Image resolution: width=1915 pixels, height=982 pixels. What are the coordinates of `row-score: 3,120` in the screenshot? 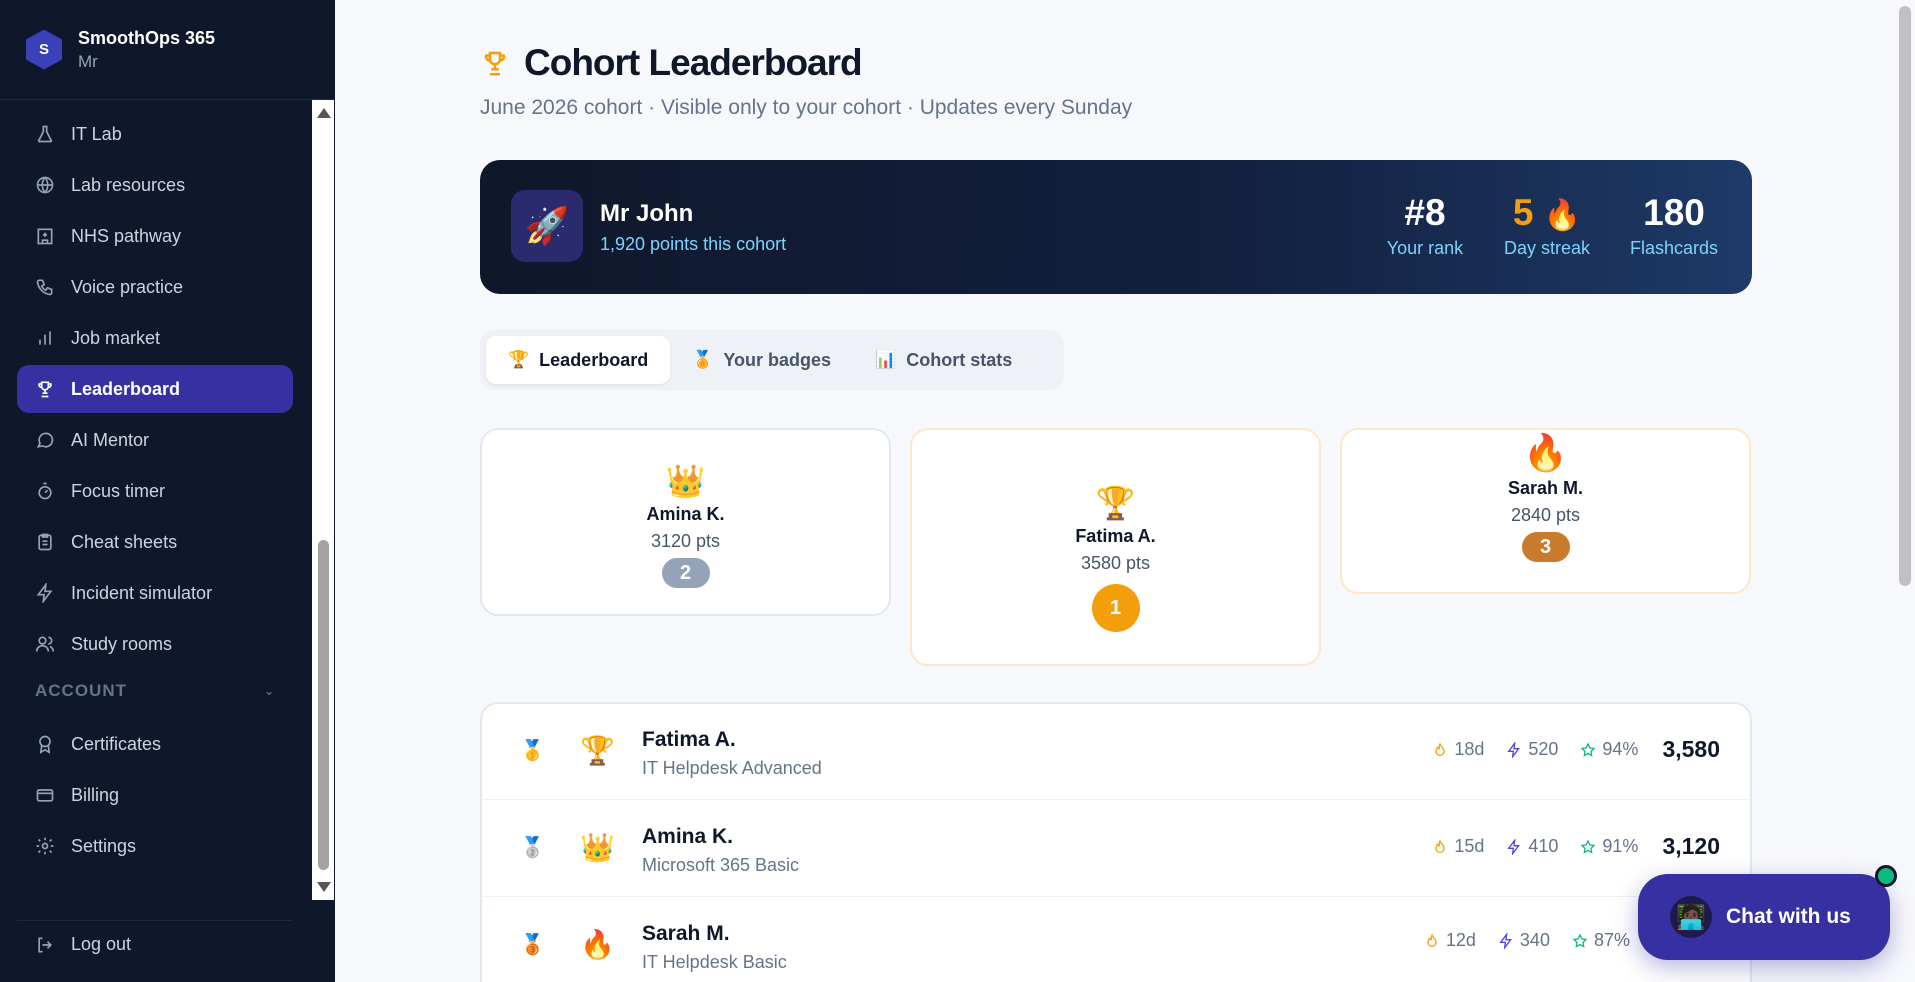 It's located at (1691, 846).